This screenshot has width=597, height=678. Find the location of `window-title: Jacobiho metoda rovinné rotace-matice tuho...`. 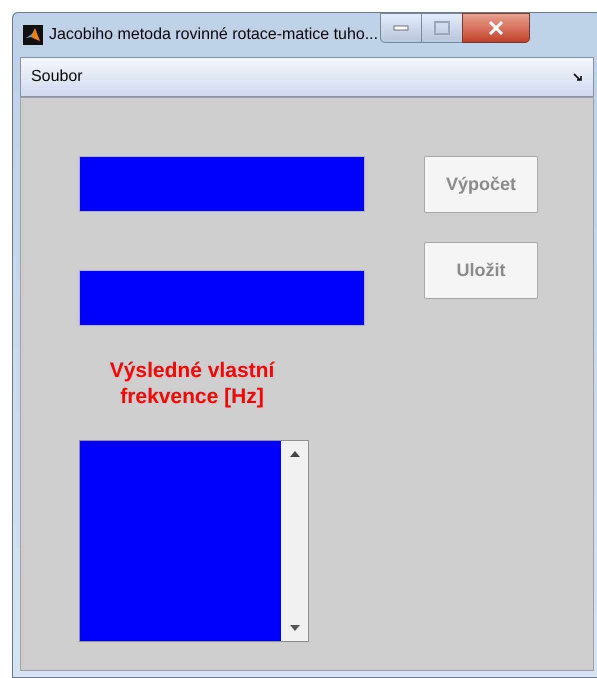

window-title: Jacobiho metoda rovinné rotace-matice tuho... is located at coordinates (213, 35).